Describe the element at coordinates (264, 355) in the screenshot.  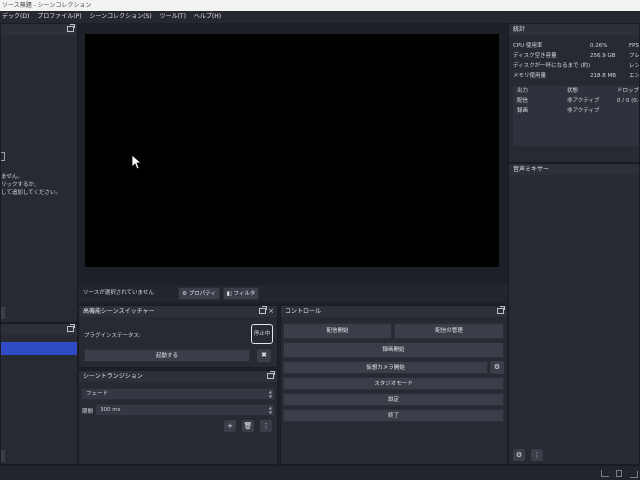
I see `tools-icon: ✖` at that location.